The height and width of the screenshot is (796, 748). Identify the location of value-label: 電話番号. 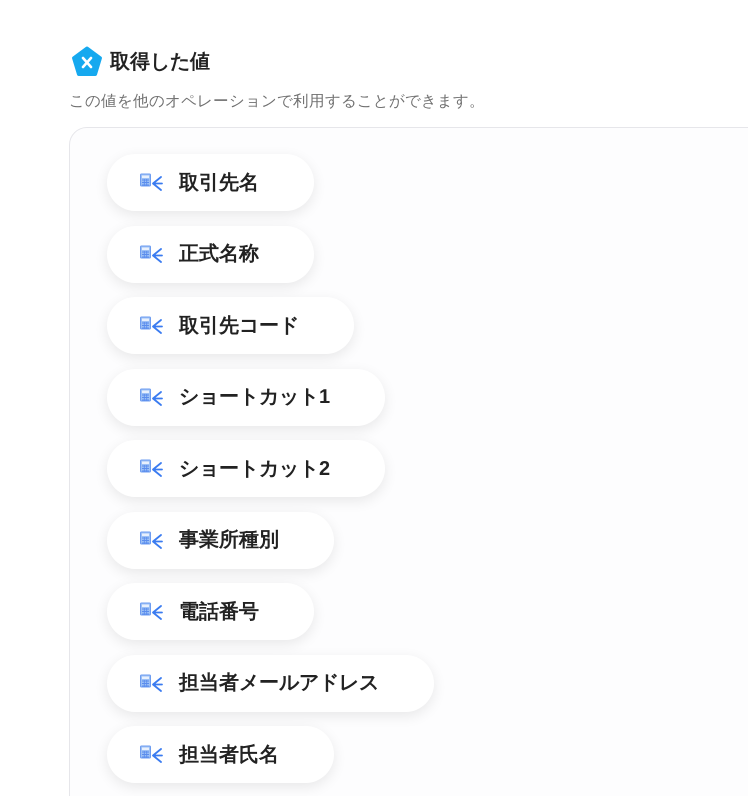
(219, 612).